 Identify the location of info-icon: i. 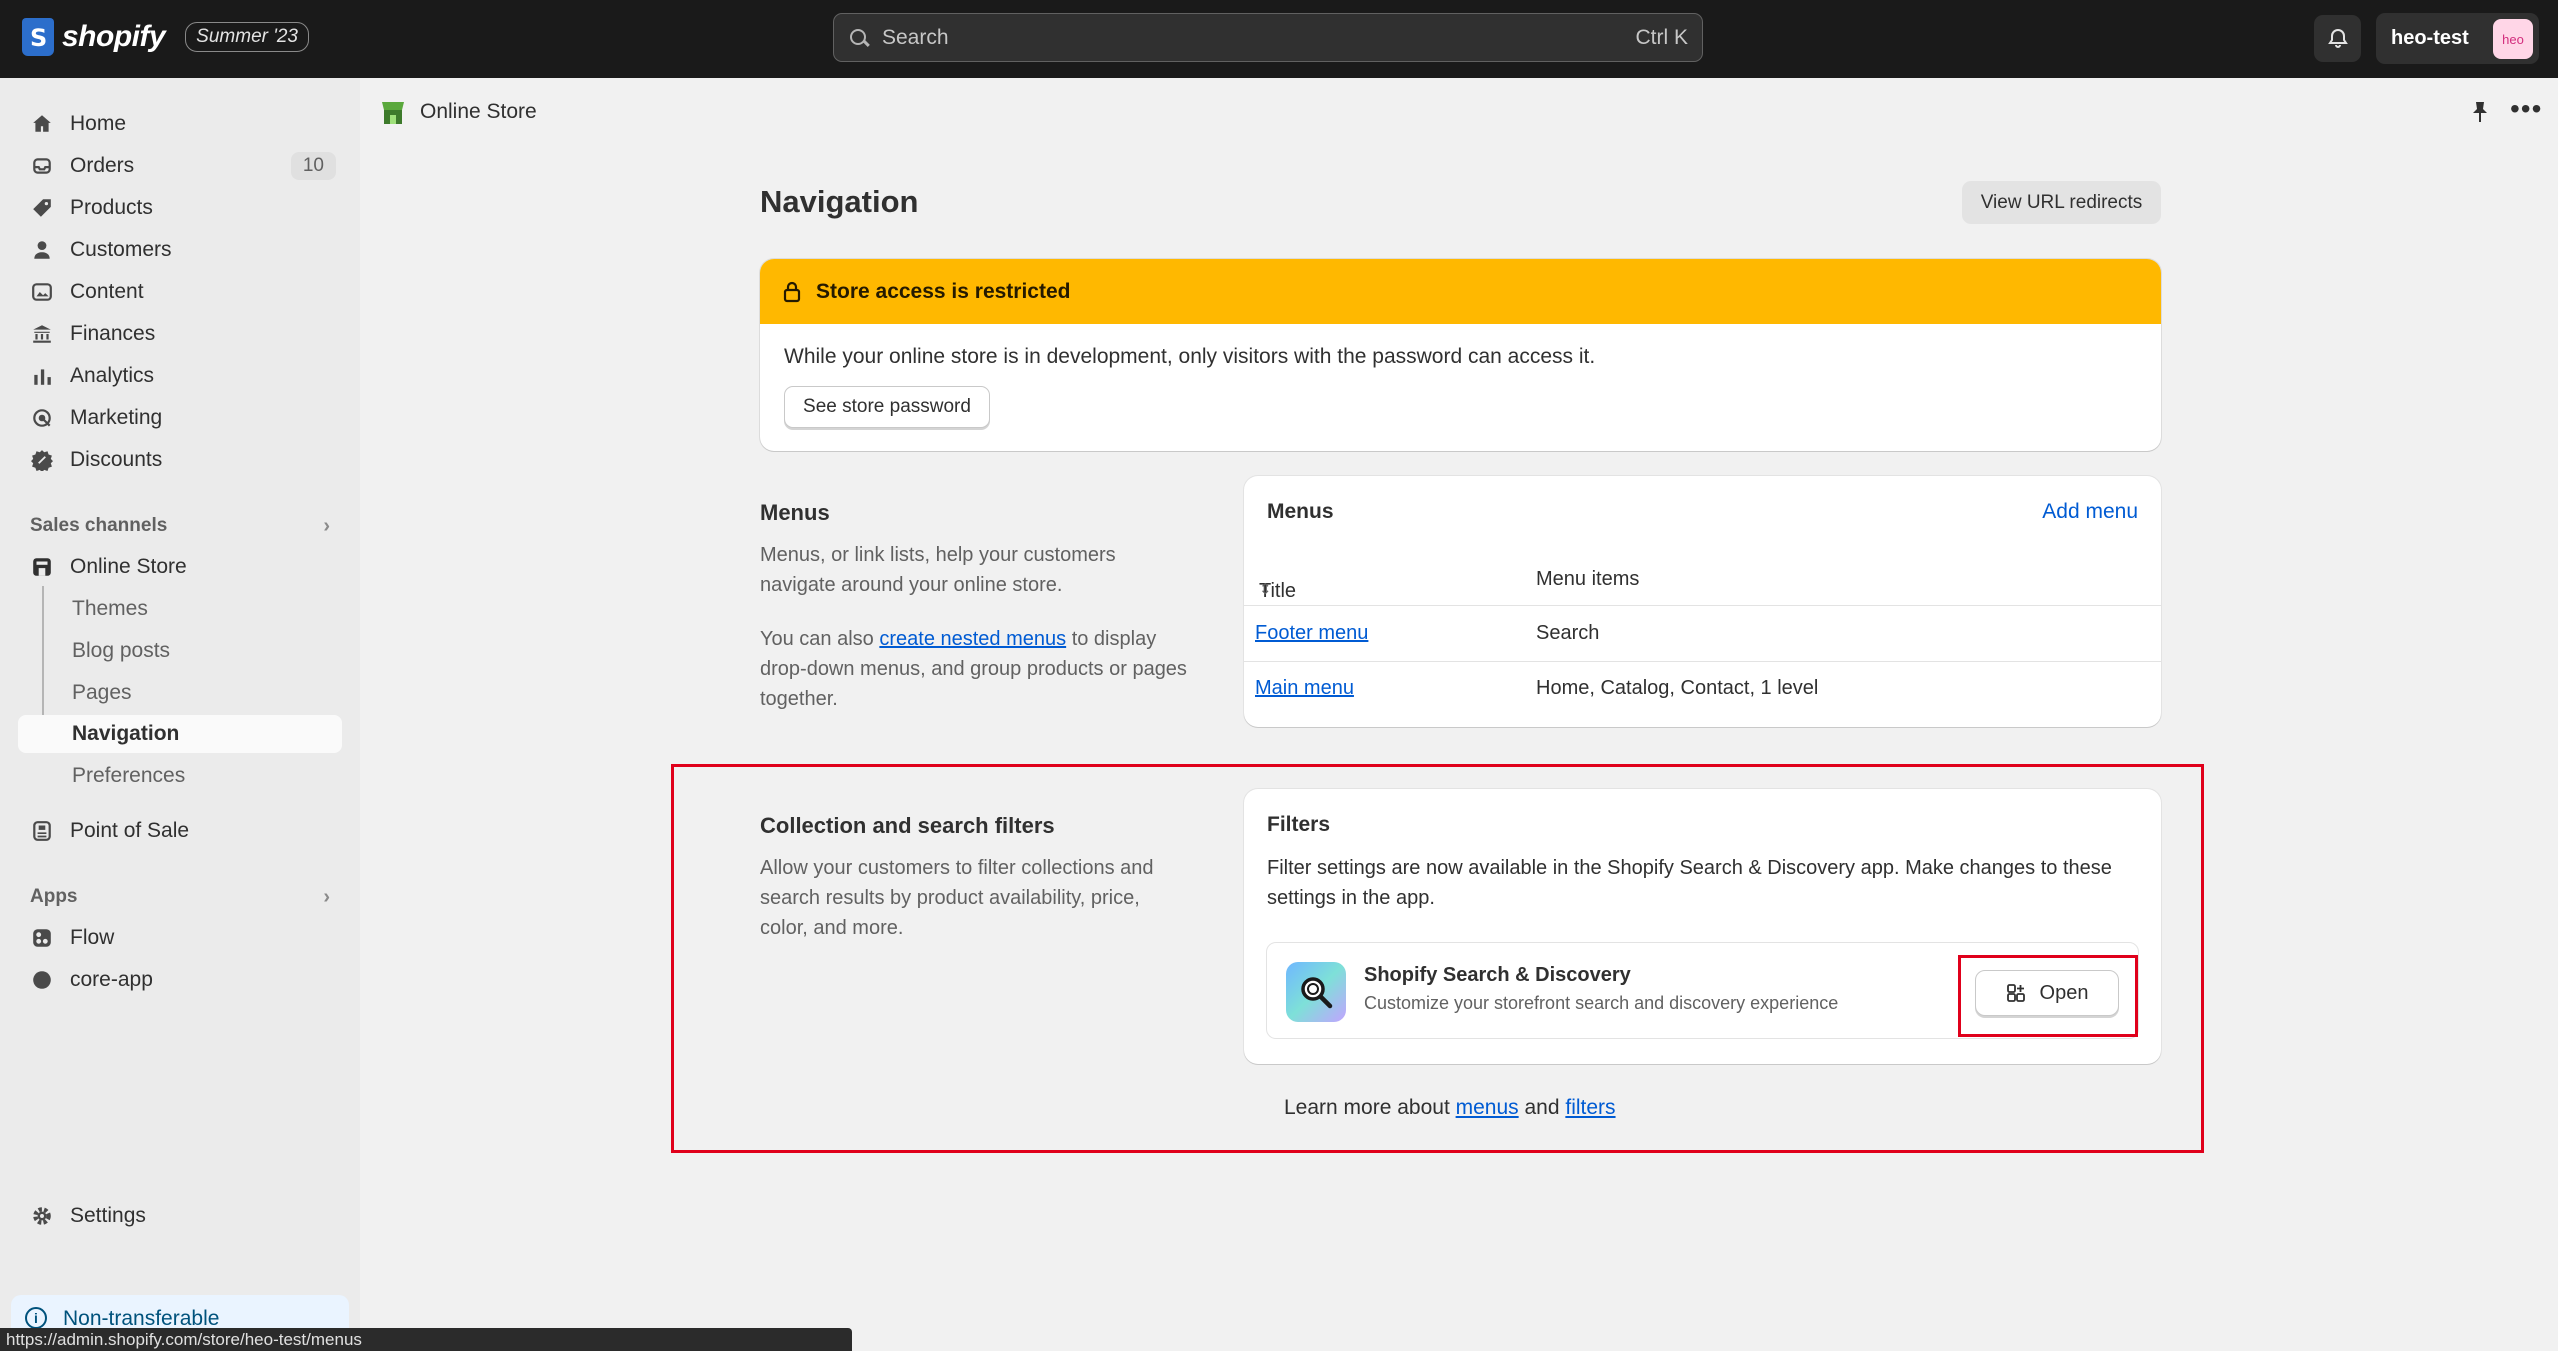
(36, 1318).